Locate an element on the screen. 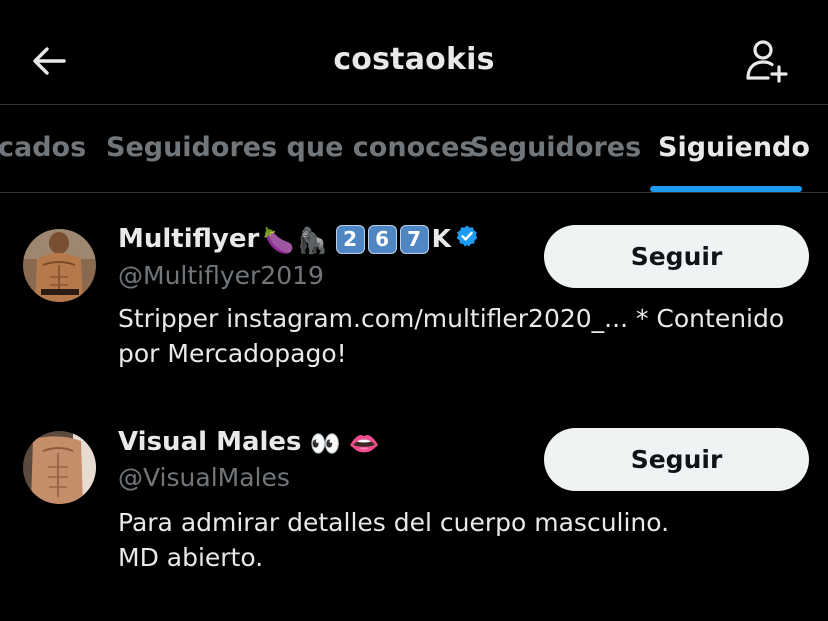 Image resolution: width=828 pixels, height=621 pixels. user-name: Multiflyer 🍆🦍 2 6 7 K is located at coordinates (298, 240).